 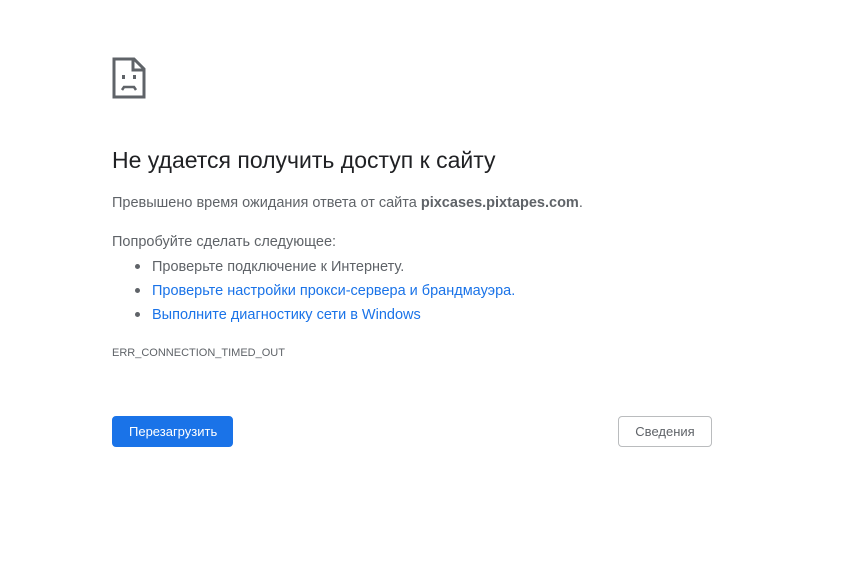 I want to click on details-button: Сведения, so click(x=665, y=431).